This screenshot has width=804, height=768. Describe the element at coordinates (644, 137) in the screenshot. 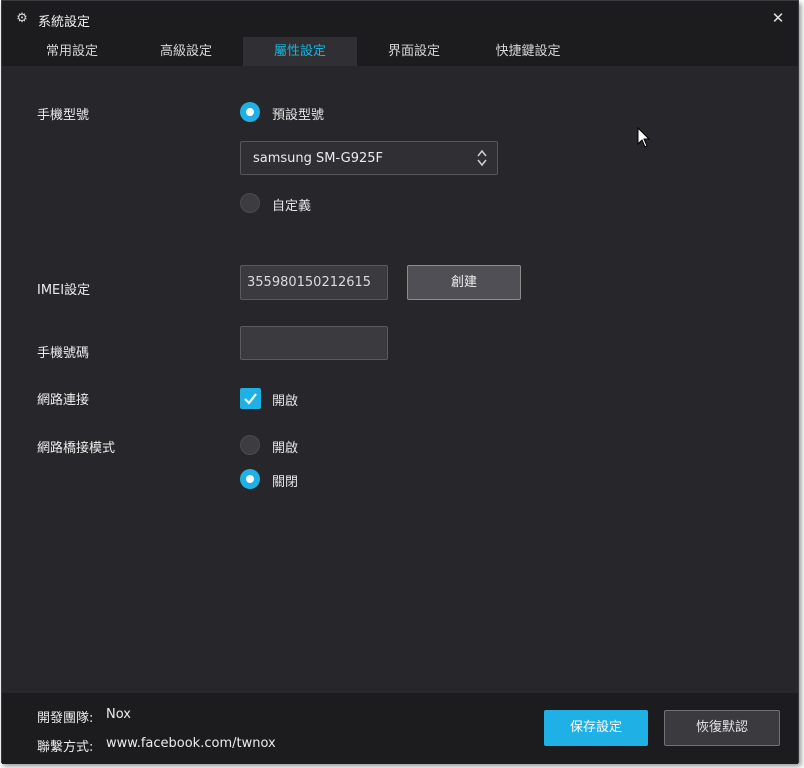

I see `mouse-pointer-icon` at that location.